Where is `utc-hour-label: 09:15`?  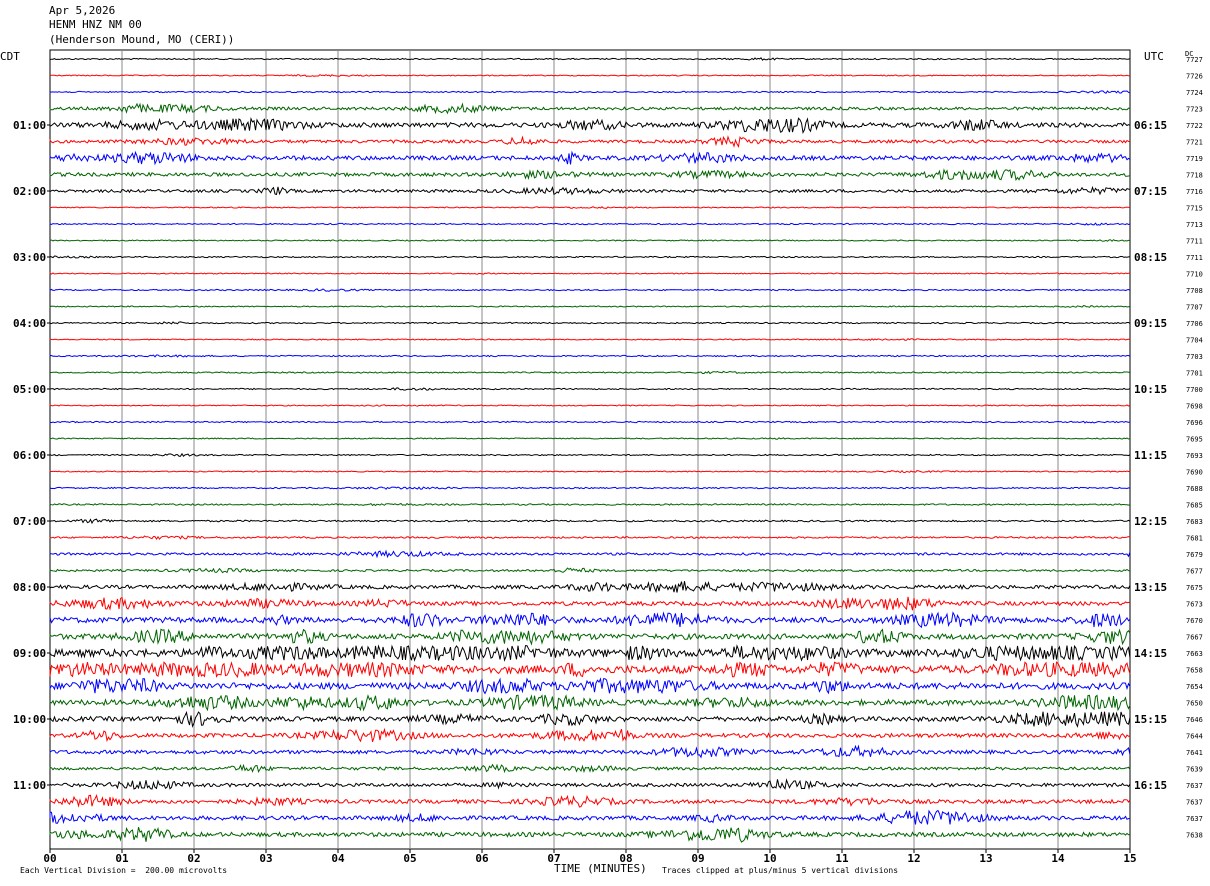 utc-hour-label: 09:15 is located at coordinates (1150, 323).